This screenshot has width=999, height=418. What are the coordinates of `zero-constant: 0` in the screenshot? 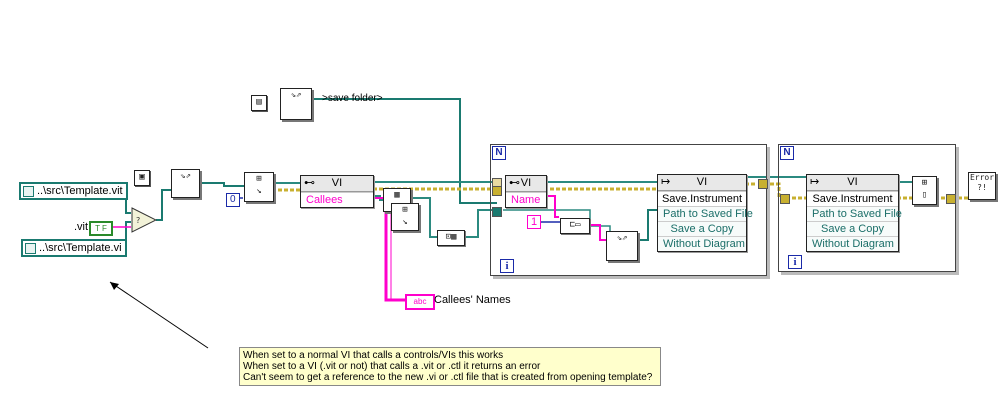 It's located at (233, 200).